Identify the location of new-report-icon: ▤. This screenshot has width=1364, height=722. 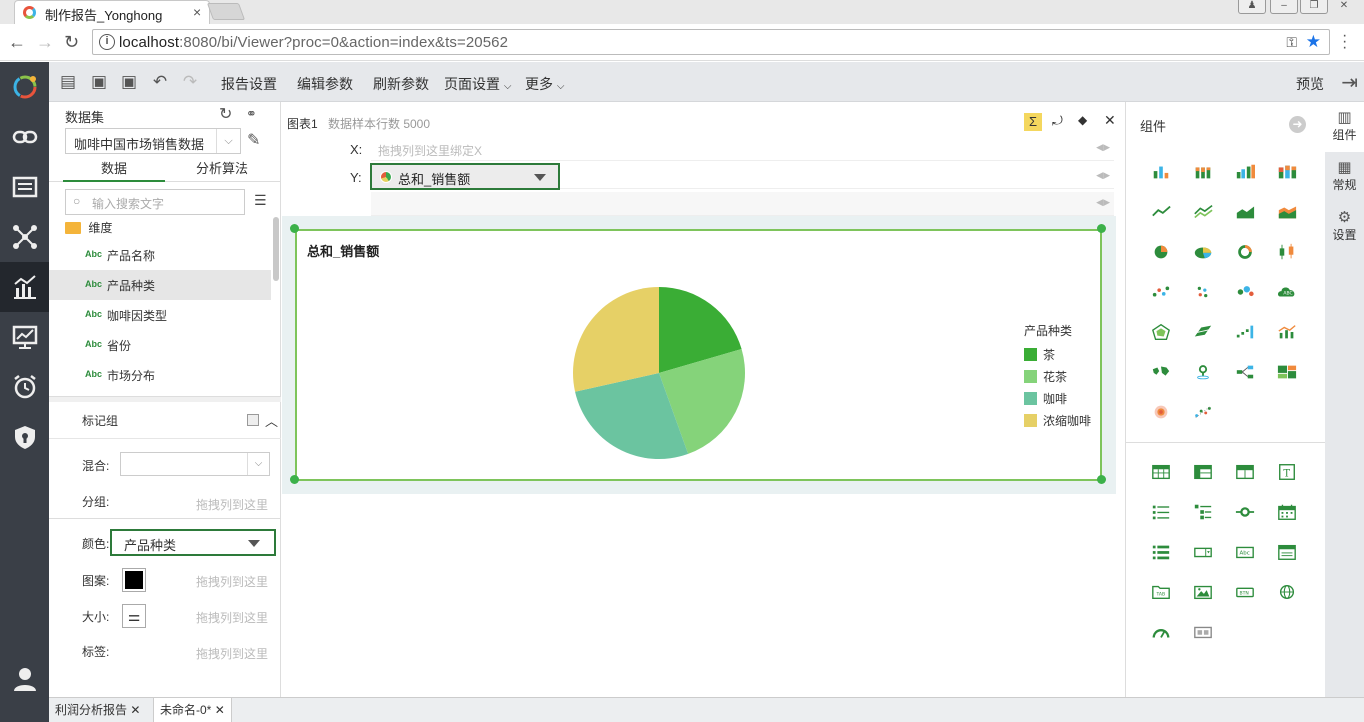
(68, 82).